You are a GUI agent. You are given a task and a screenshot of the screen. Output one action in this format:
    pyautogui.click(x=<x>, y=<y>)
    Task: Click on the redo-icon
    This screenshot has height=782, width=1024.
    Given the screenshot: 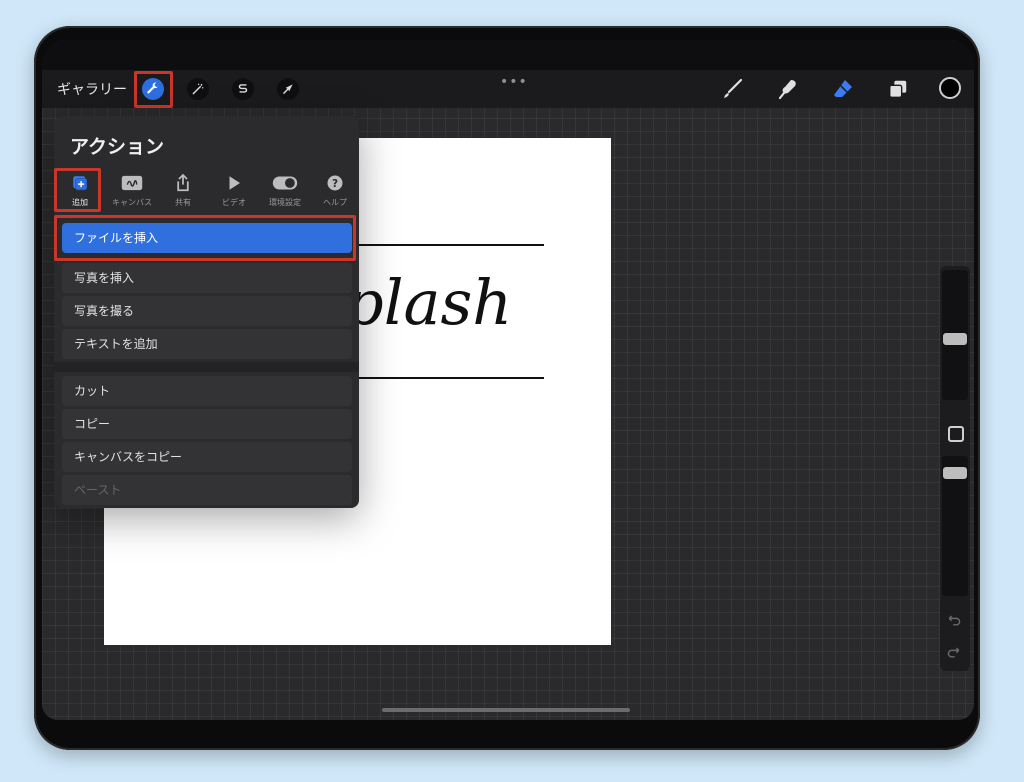 What is the action you would take?
    pyautogui.click(x=953, y=652)
    